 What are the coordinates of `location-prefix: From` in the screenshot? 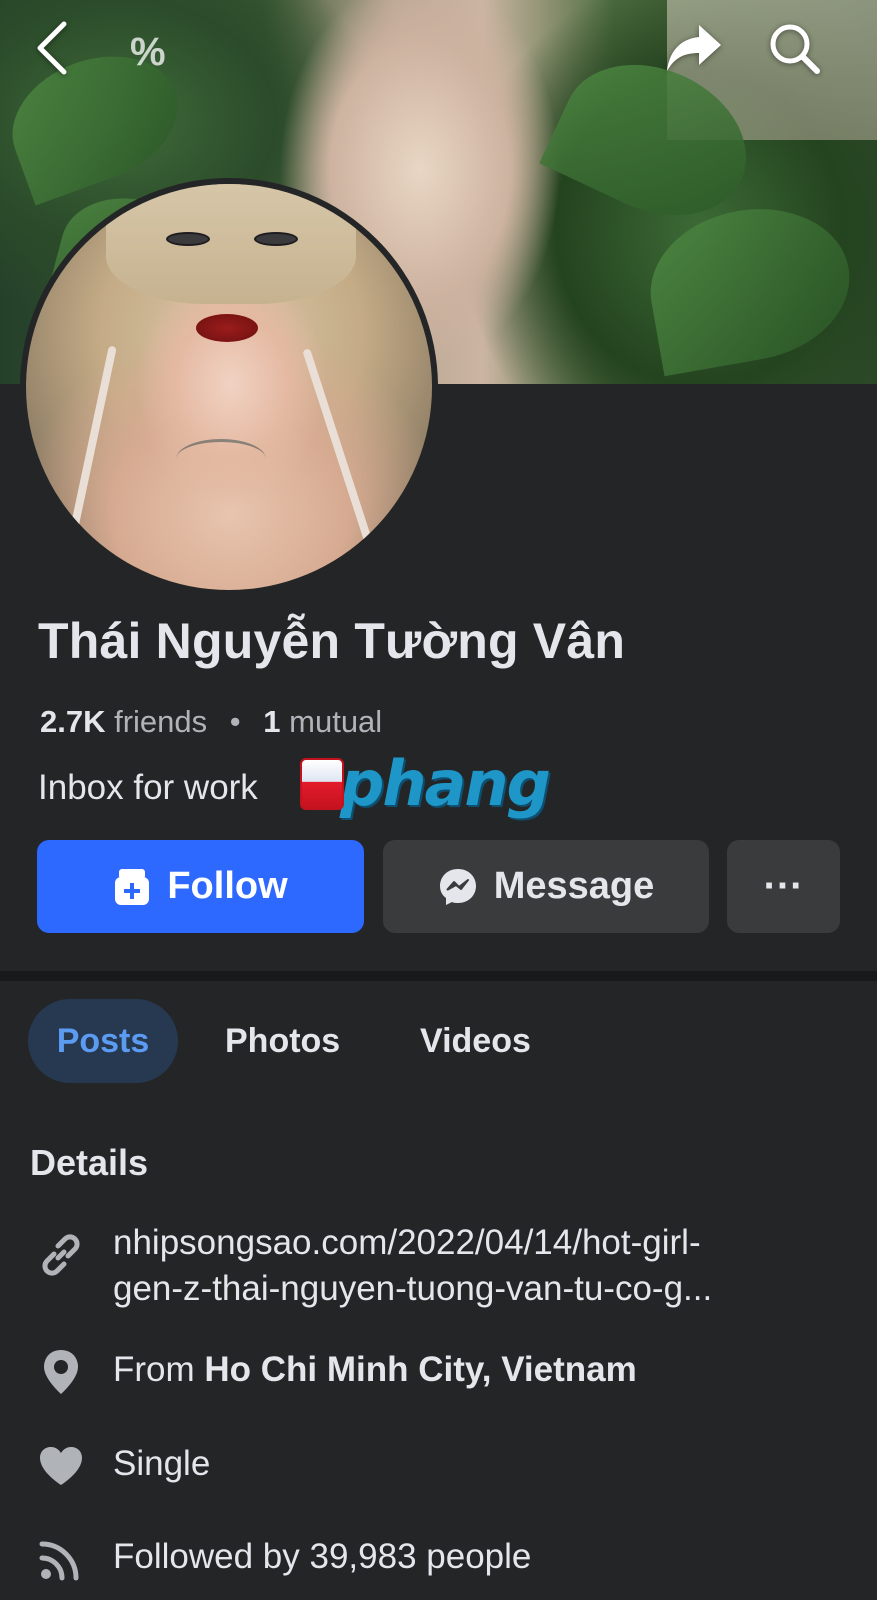 It's located at (154, 1369).